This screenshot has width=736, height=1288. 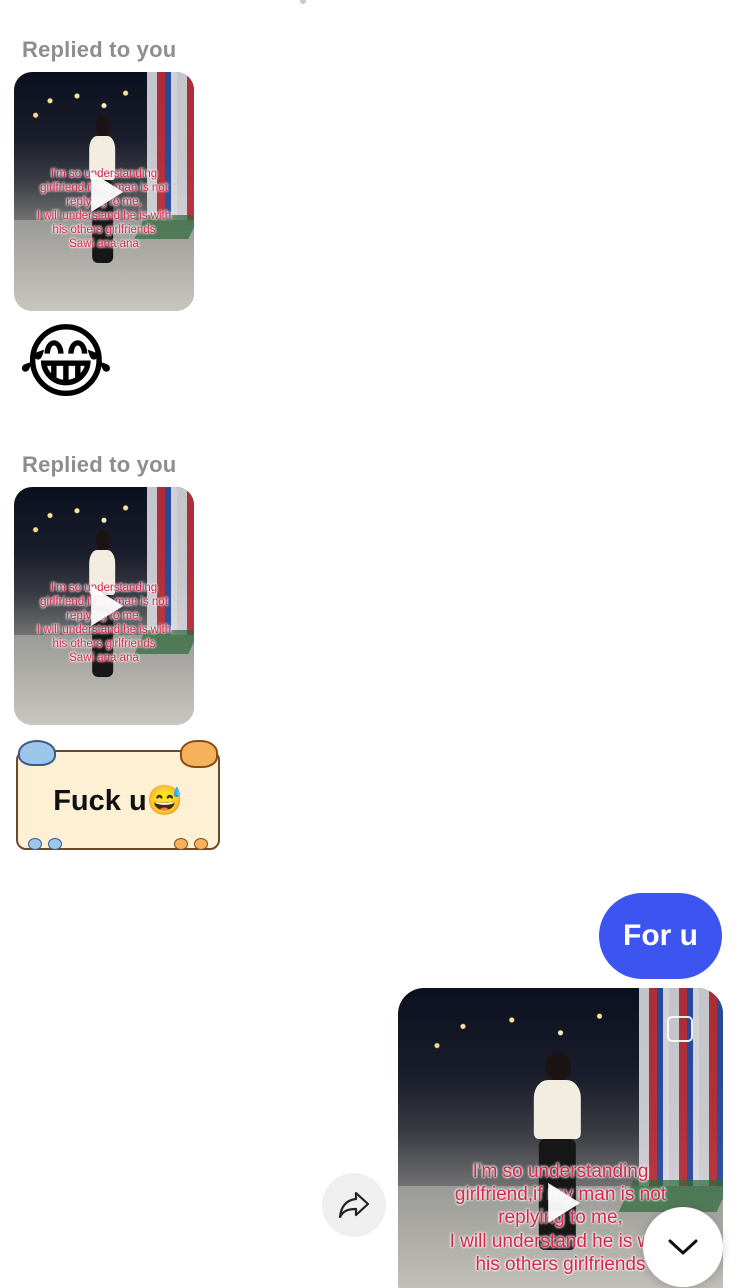 I want to click on sticker-text: Fuck u😅, so click(x=118, y=801).